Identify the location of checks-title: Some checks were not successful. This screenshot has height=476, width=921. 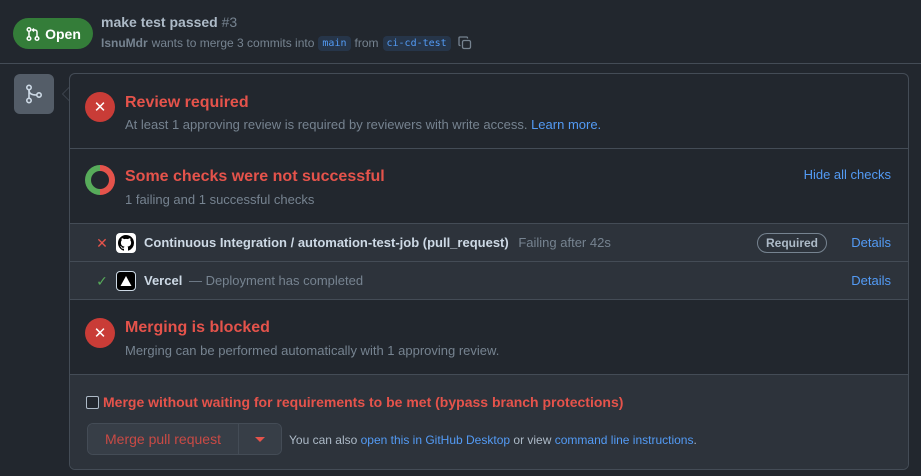
(255, 176).